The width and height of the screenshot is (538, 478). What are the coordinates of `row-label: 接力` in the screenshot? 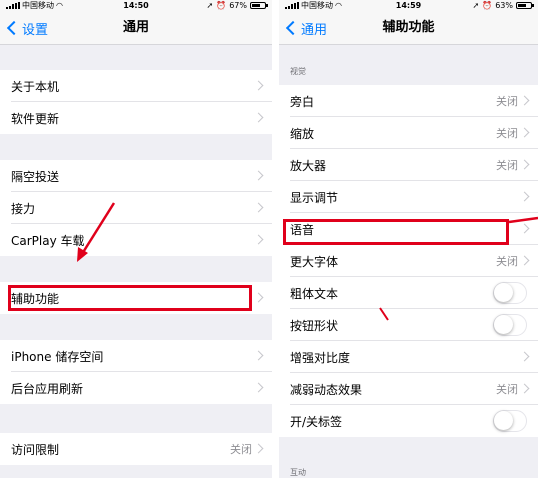 It's located at (23, 208).